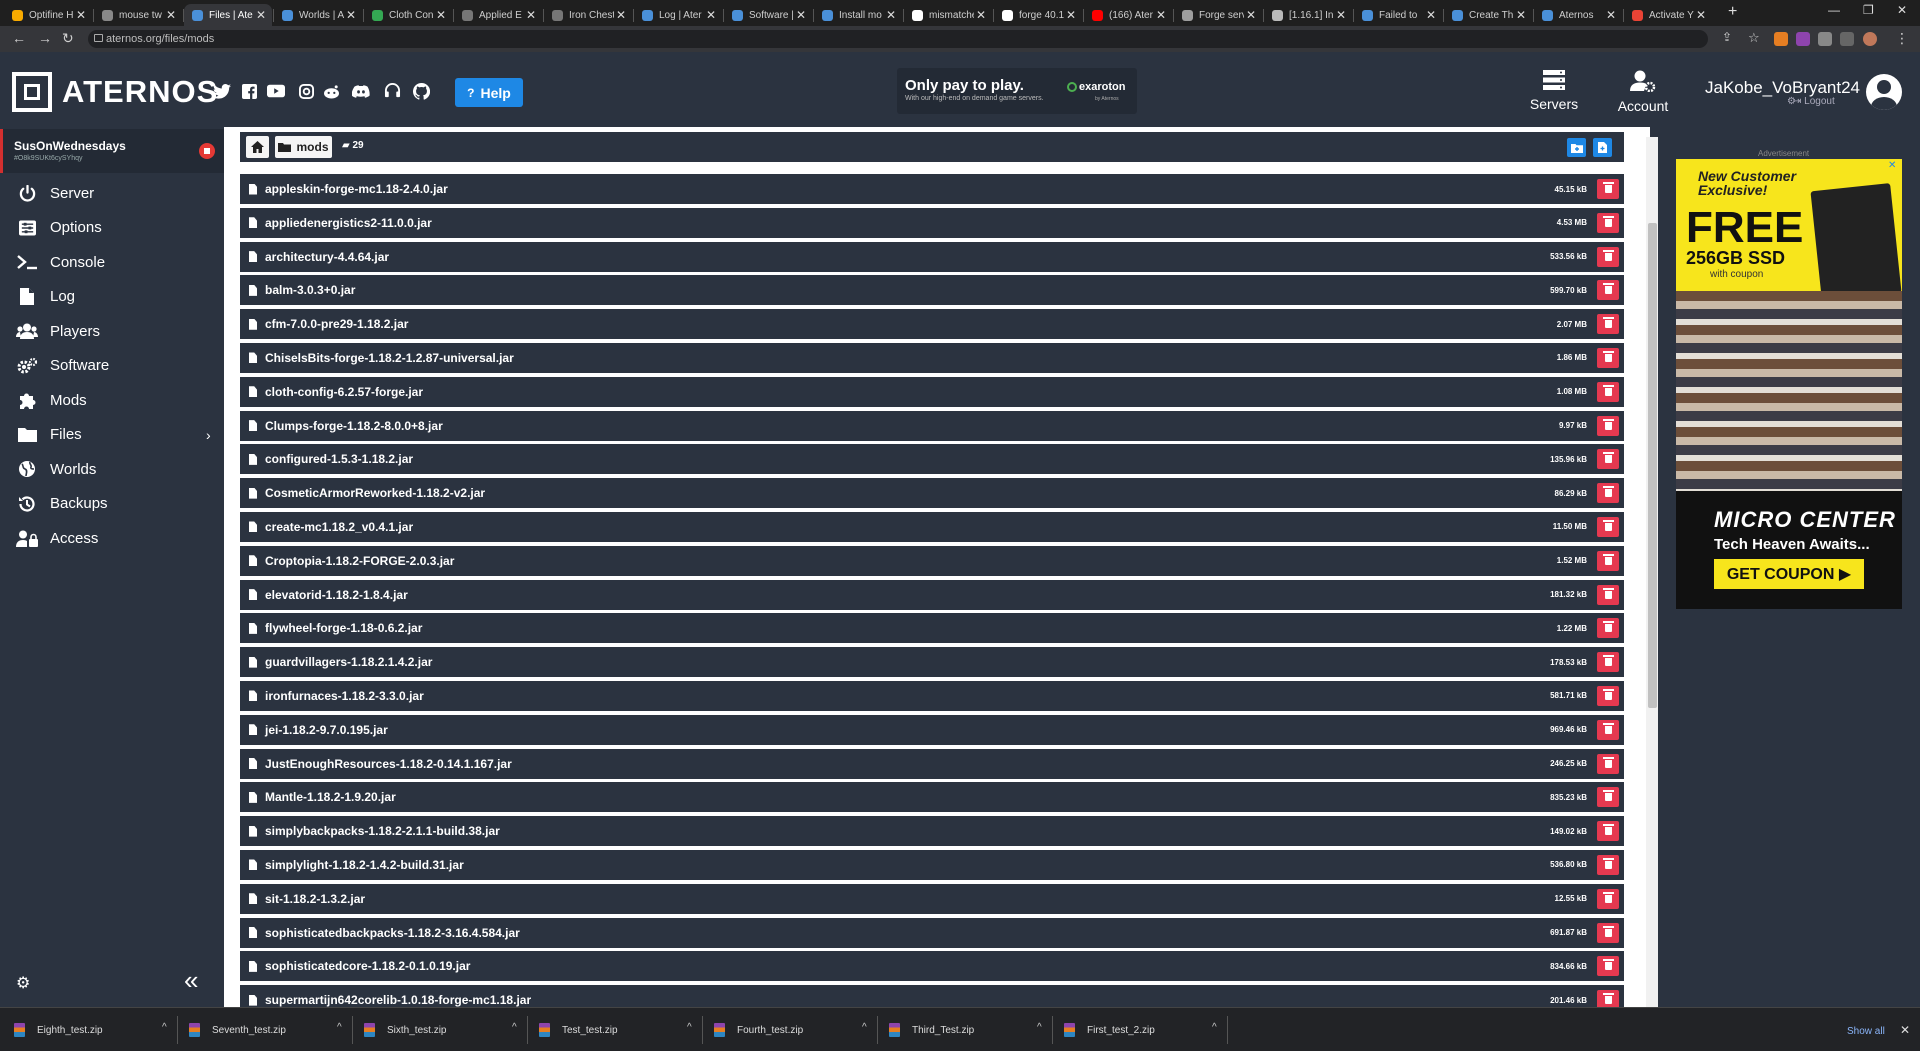 This screenshot has width=1920, height=1051. What do you see at coordinates (907, 730) in the screenshot?
I see `file-name: jei-1.18.2-9.7.0.195.jar` at bounding box center [907, 730].